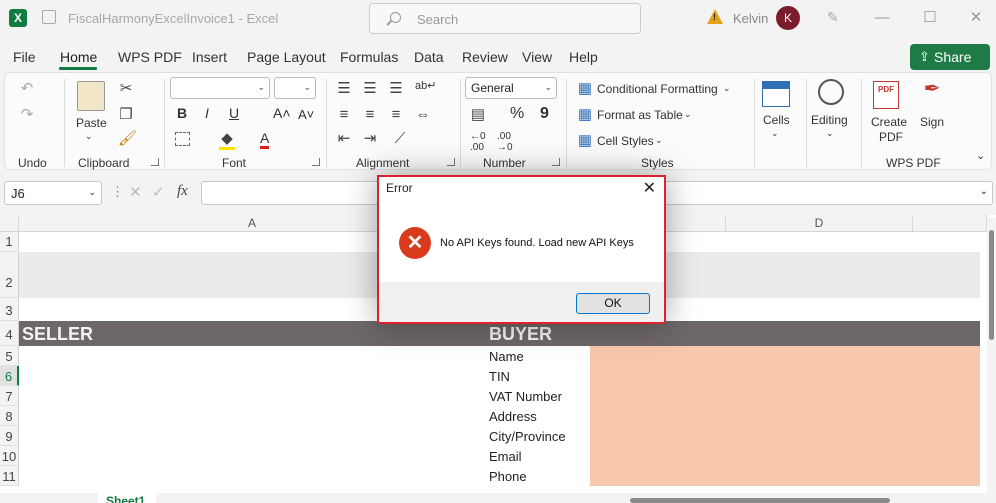  I want to click on close-window-button: ✕, so click(976, 18).